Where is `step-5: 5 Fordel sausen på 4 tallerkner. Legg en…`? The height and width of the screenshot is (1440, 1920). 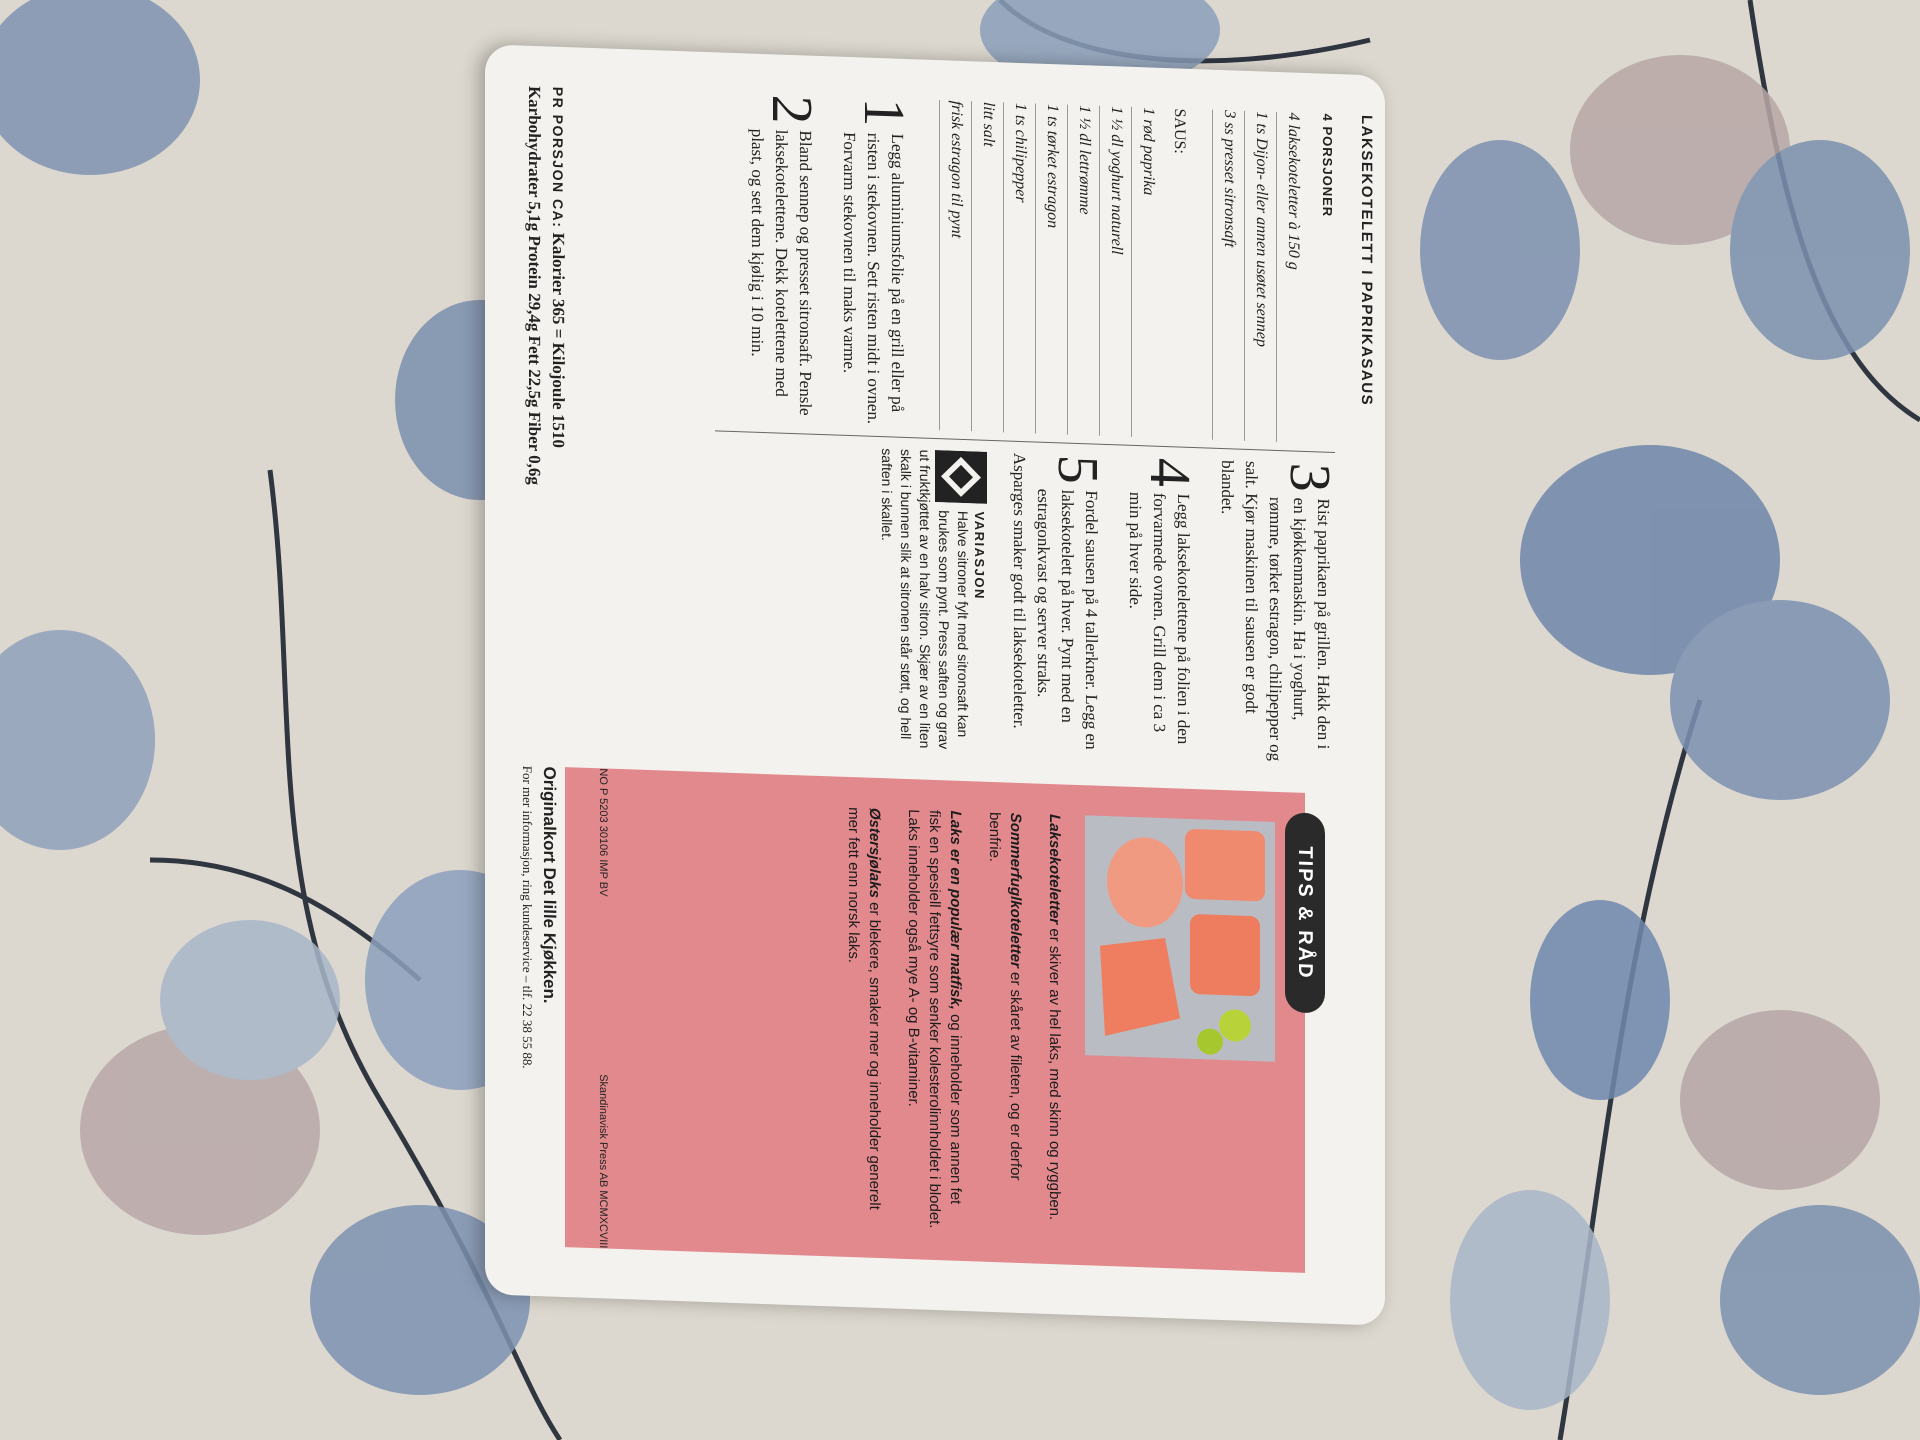
step-5: 5 Fordel sausen på 4 tallerkner. Legg en… is located at coordinates (1059, 604).